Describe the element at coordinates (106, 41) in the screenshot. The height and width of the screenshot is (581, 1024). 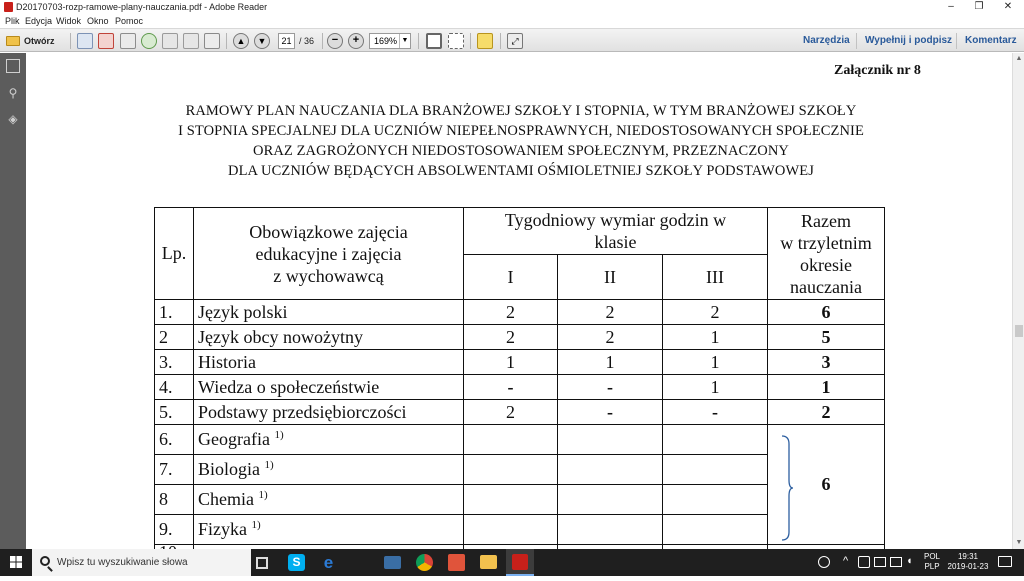
I see `combine-files-icon` at that location.